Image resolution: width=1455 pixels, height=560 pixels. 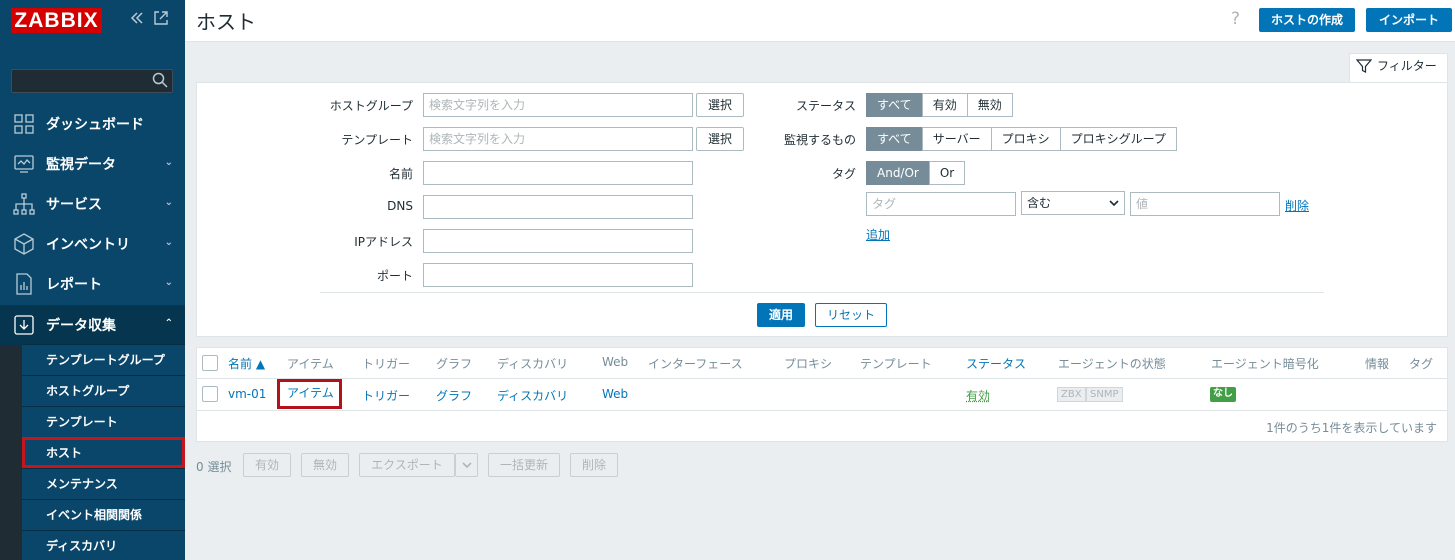 What do you see at coordinates (532, 395) in the screenshot?
I see `discovery-link: ディスカバリ` at bounding box center [532, 395].